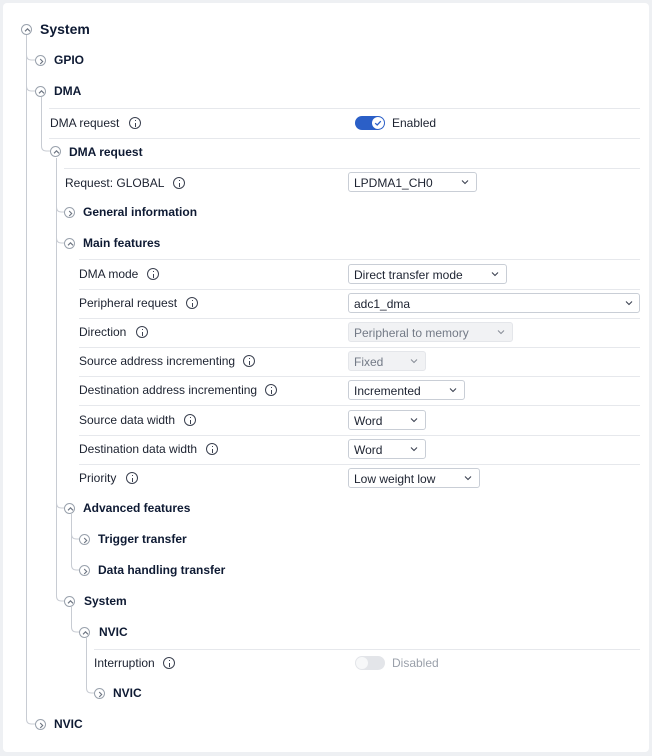  Describe the element at coordinates (368, 421) in the screenshot. I see `source-data-width-value: Word` at that location.